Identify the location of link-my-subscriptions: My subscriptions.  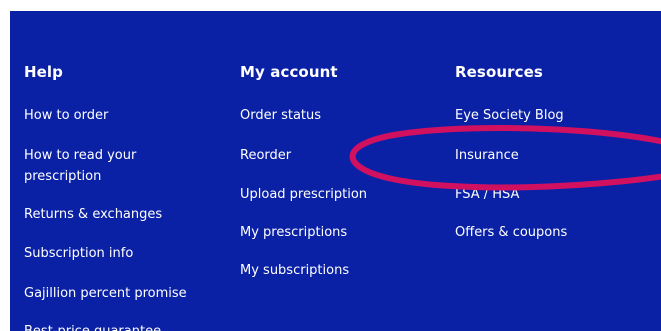
(294, 270).